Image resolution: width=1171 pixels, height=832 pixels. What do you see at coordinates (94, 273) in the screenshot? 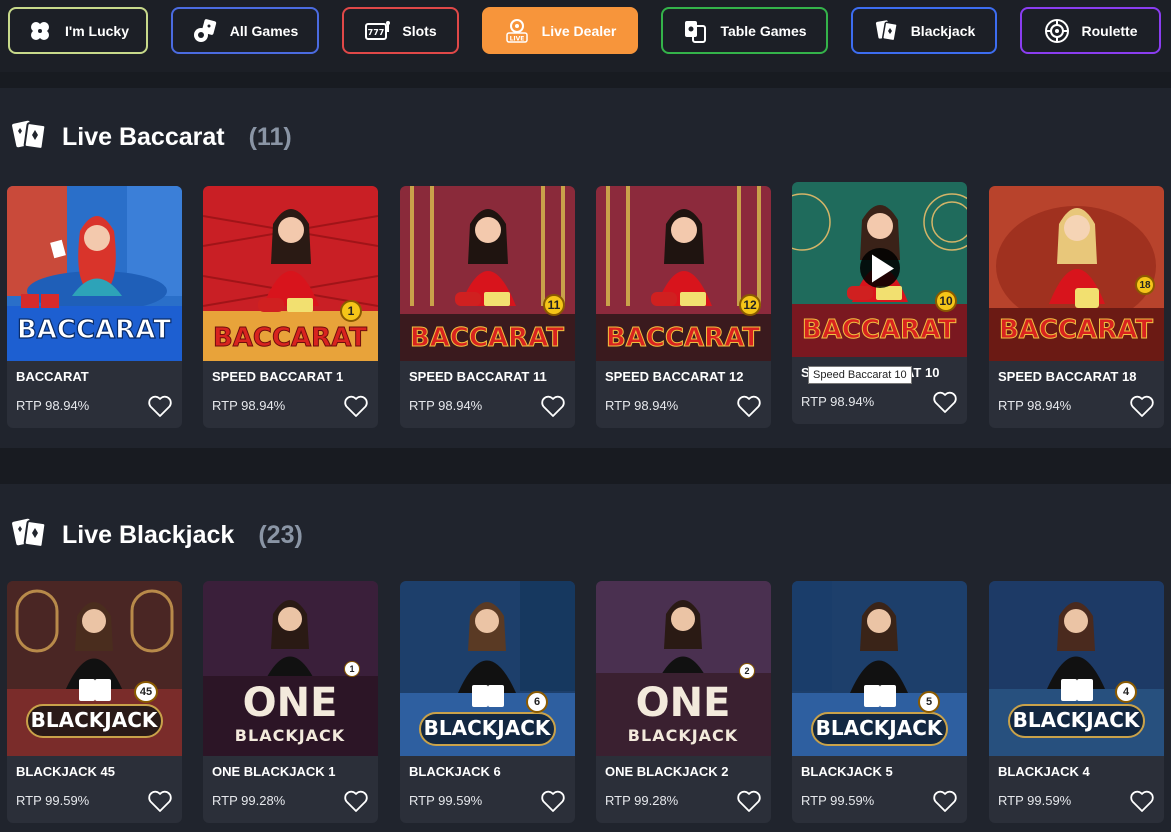
I see `game-thumbnail: BACCARAT` at bounding box center [94, 273].